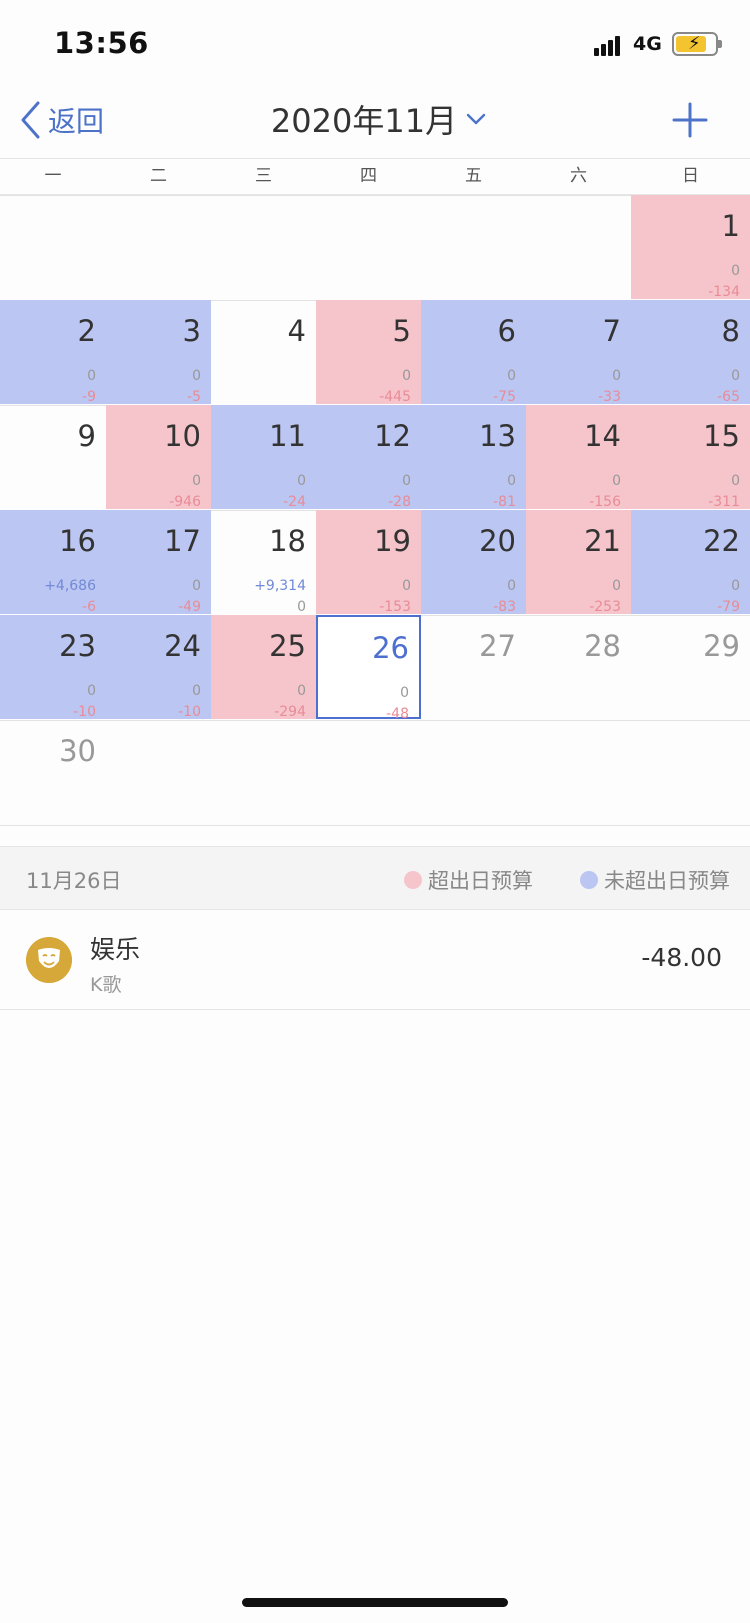  Describe the element at coordinates (690, 457) in the screenshot. I see `calendar-day-15: 15 0 -311` at that location.